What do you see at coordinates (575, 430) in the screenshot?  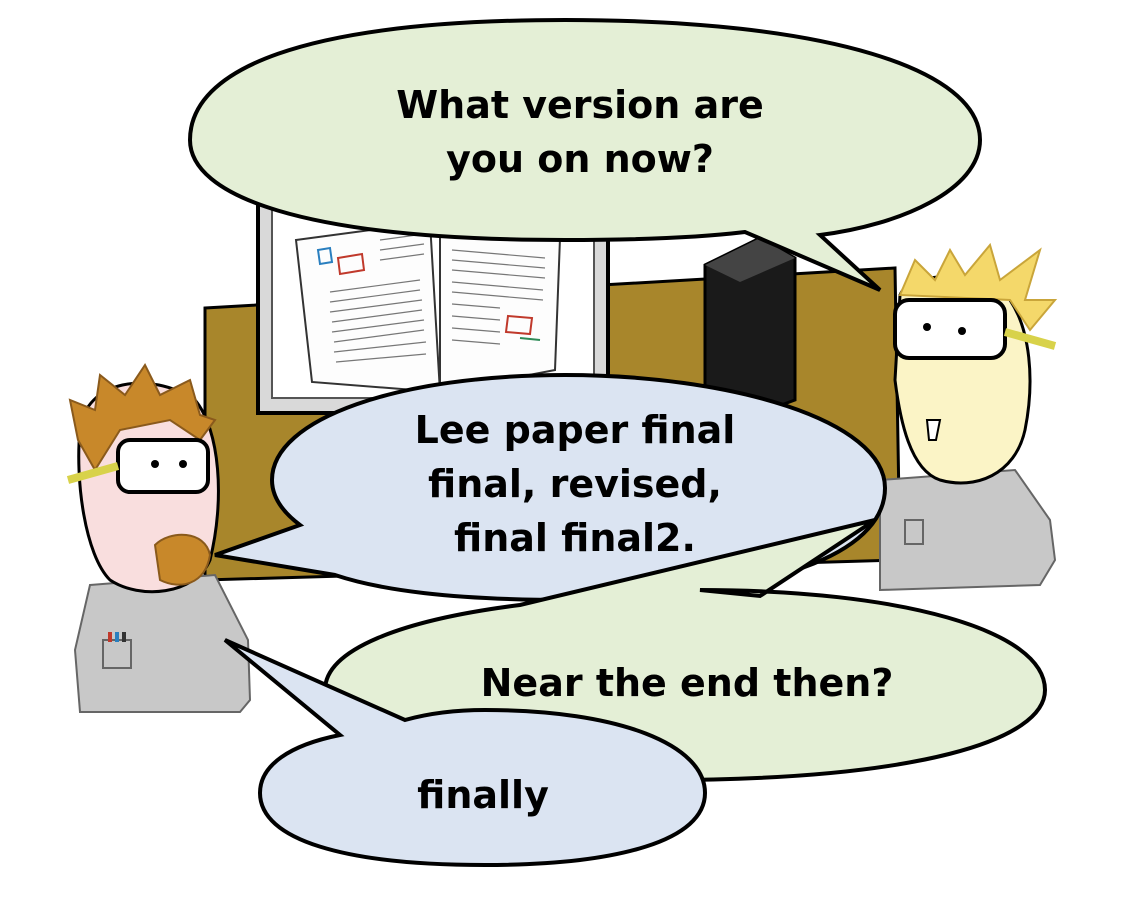 I see `bubble-middle-left-line-1: Lee paper final` at bounding box center [575, 430].